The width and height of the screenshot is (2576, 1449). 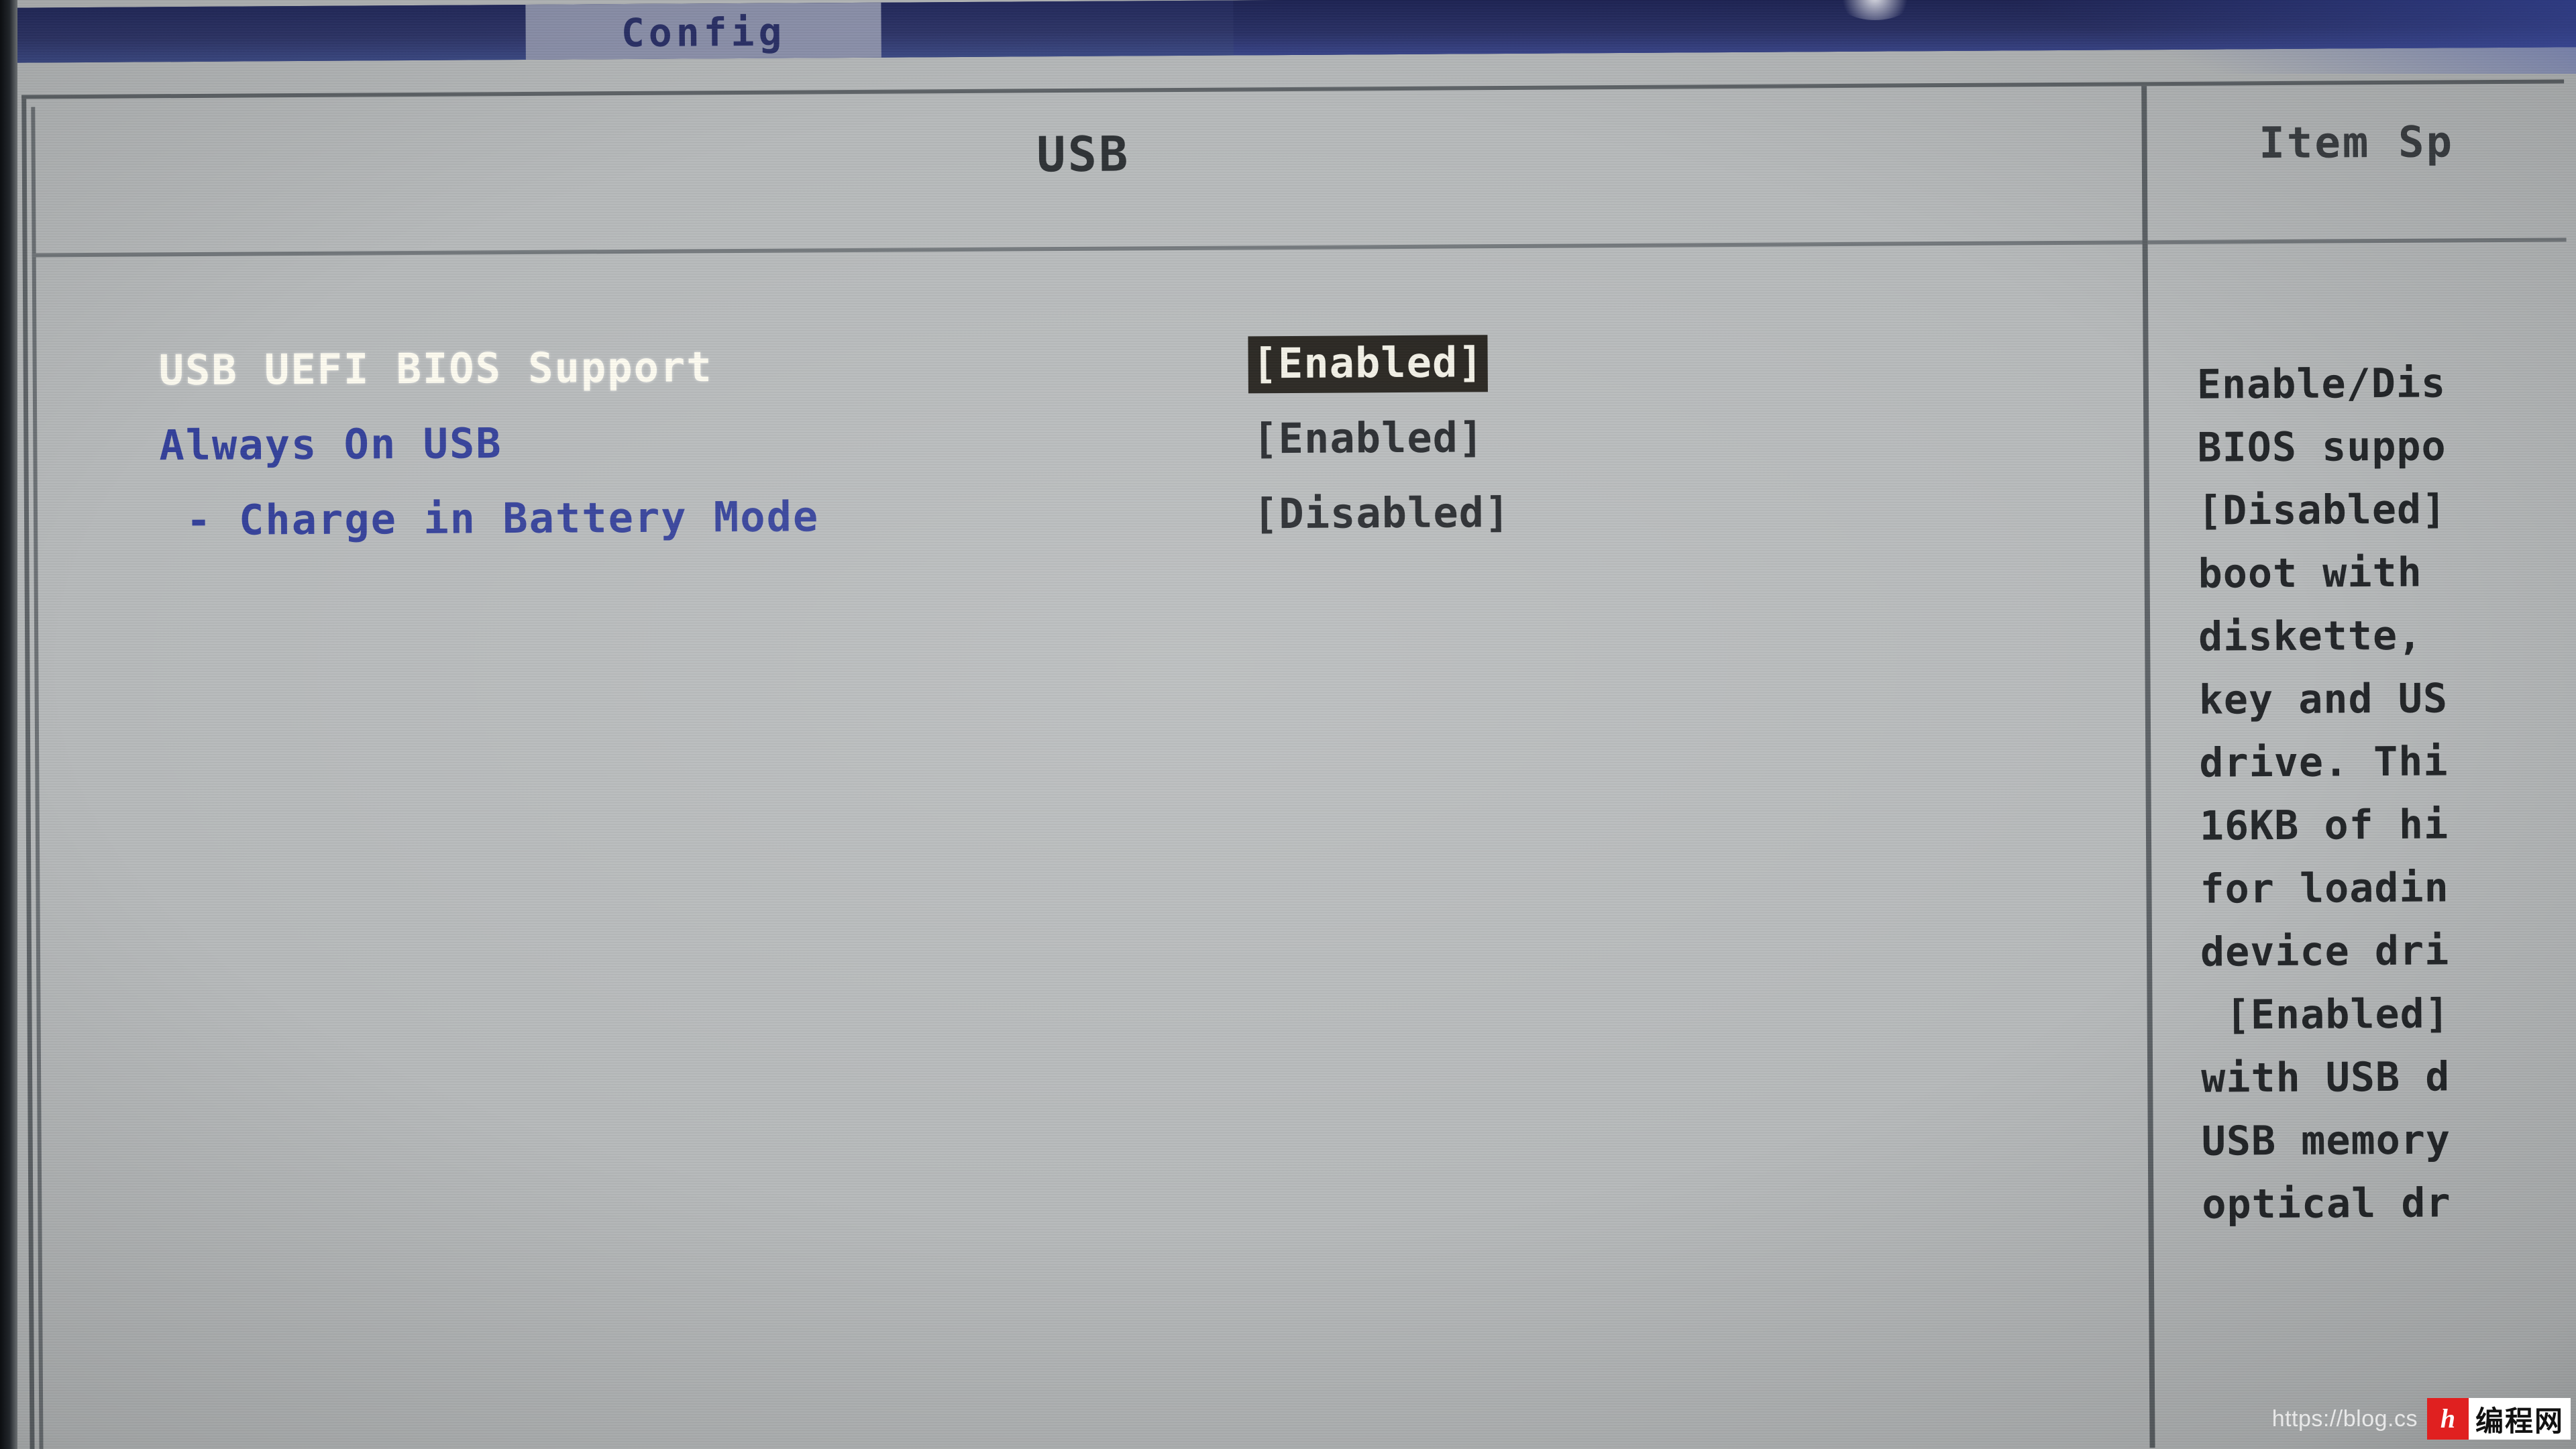 I want to click on setting-value: [Disabled], so click(x=1382, y=513).